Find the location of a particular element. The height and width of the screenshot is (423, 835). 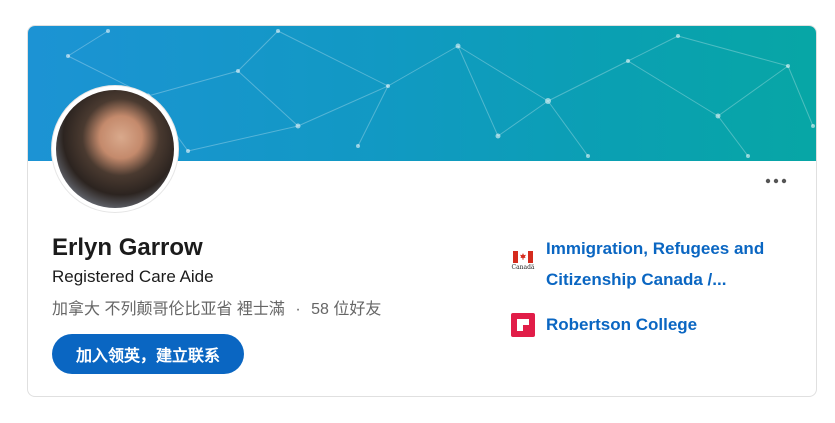

education-school-link: Robertson College is located at coordinates (666, 324).